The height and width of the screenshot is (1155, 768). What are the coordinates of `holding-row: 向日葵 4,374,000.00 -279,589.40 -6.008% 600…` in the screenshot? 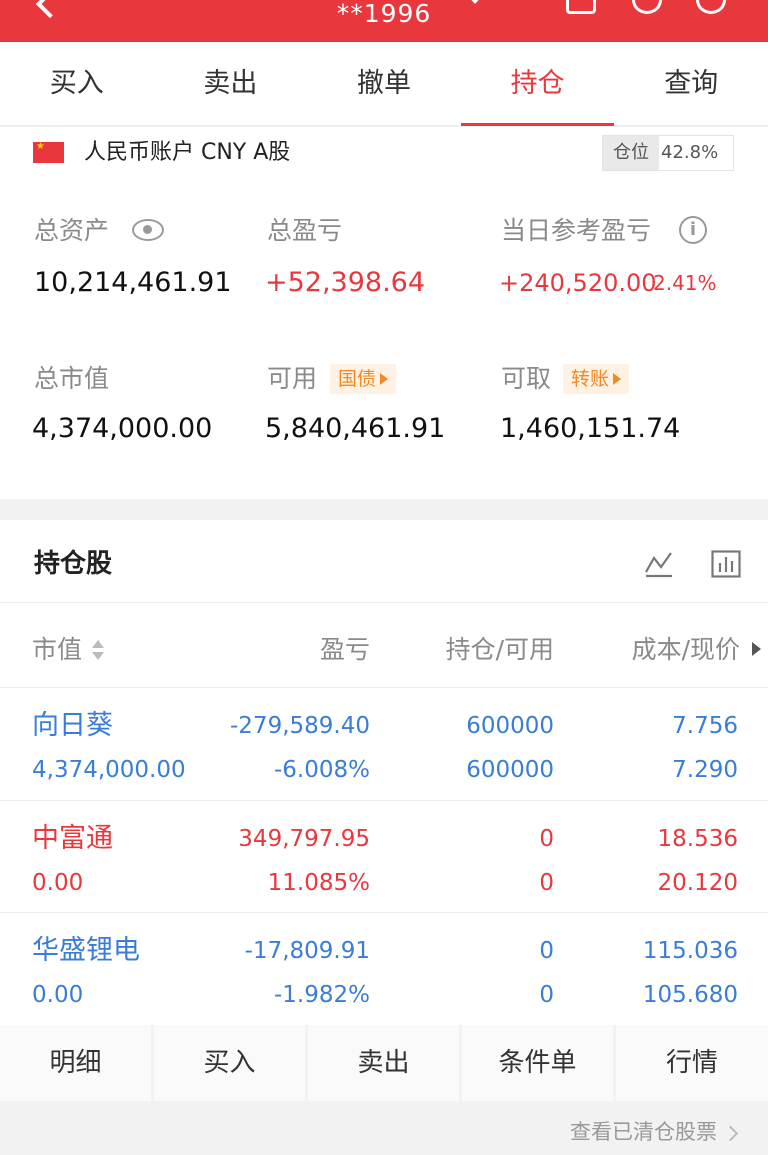 It's located at (384, 744).